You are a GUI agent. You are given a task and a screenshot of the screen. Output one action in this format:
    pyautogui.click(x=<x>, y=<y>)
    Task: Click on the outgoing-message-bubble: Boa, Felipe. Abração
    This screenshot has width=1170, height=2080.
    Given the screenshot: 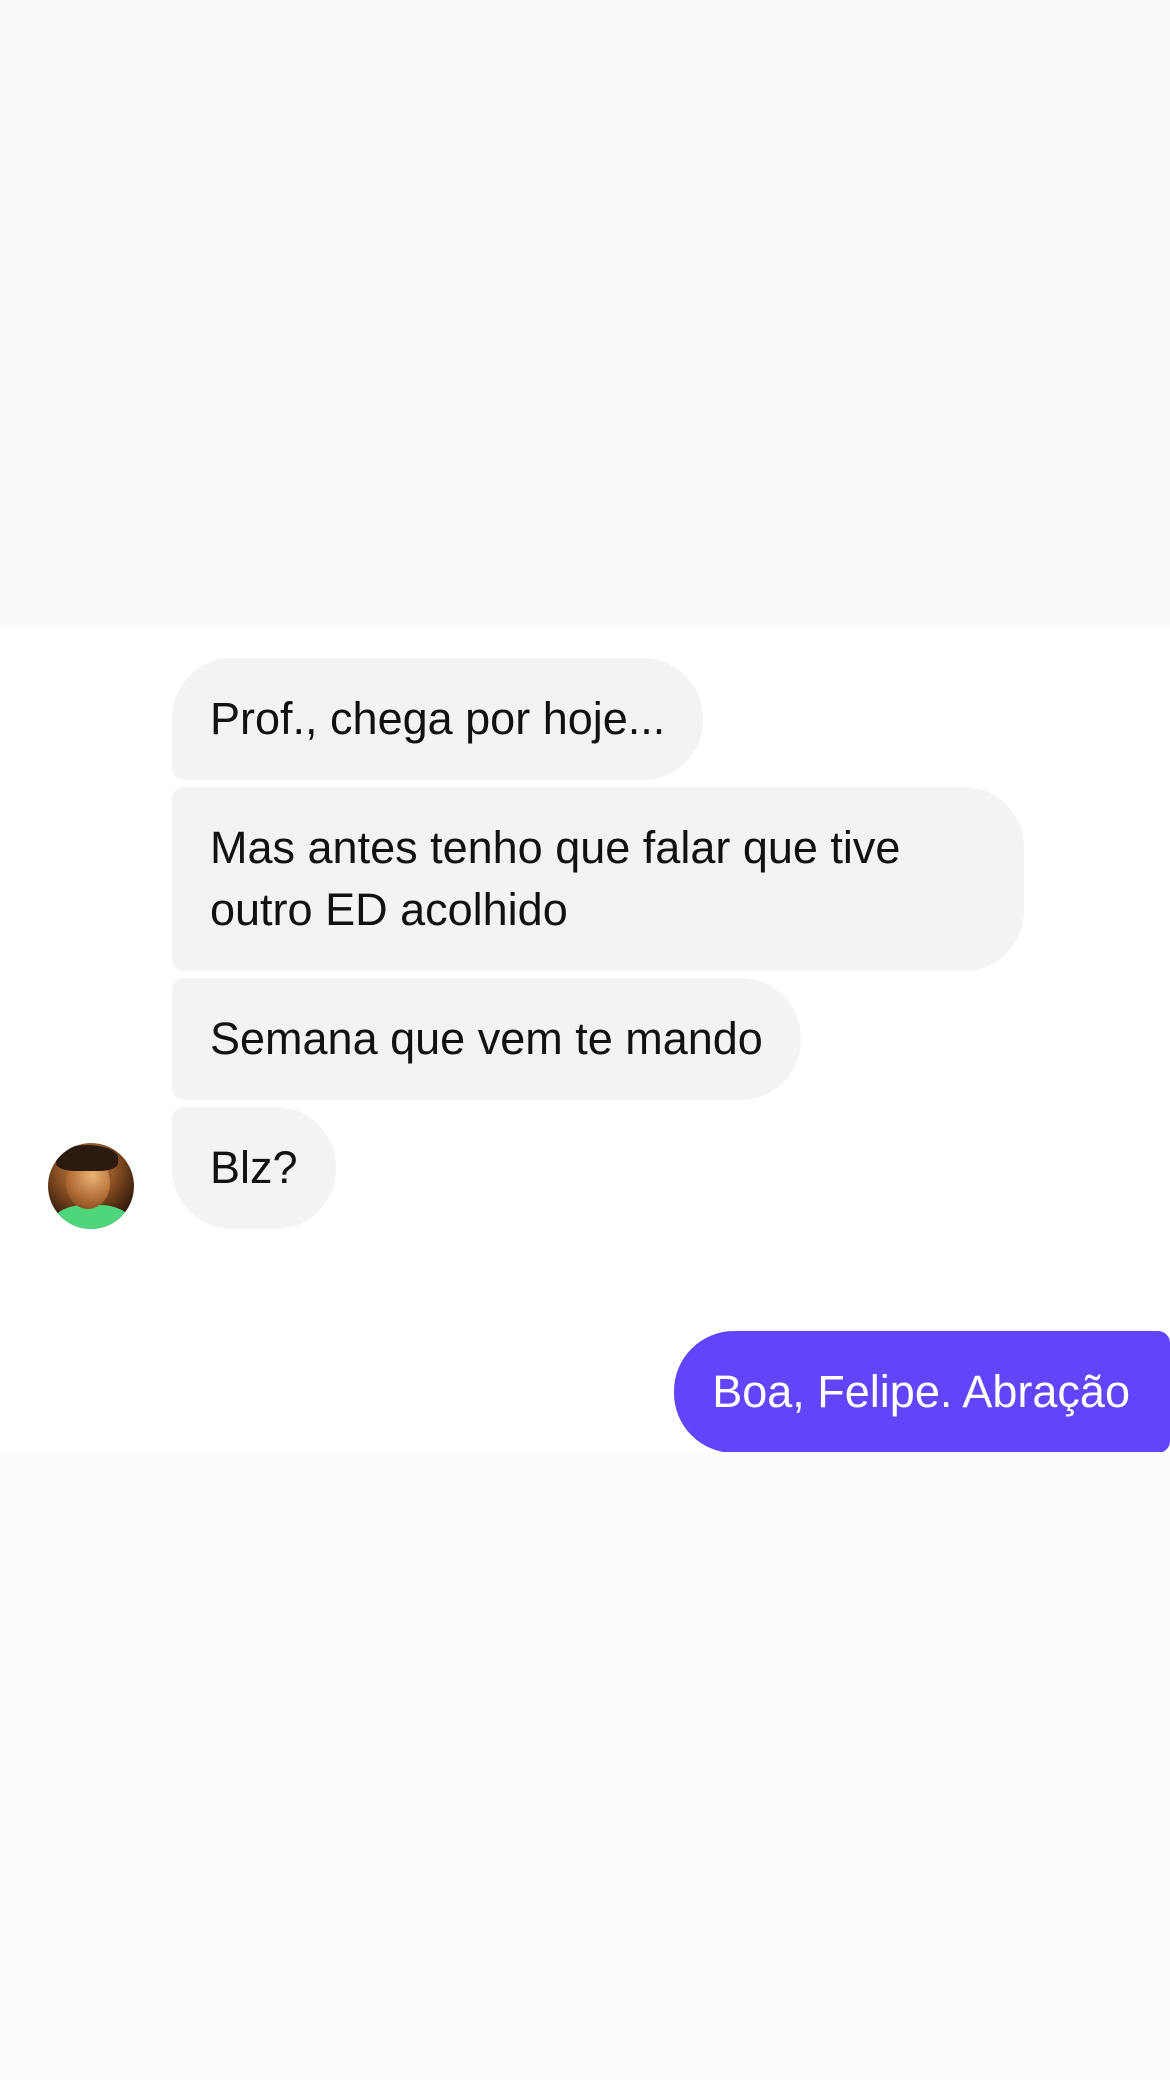 What is the action you would take?
    pyautogui.click(x=922, y=1392)
    